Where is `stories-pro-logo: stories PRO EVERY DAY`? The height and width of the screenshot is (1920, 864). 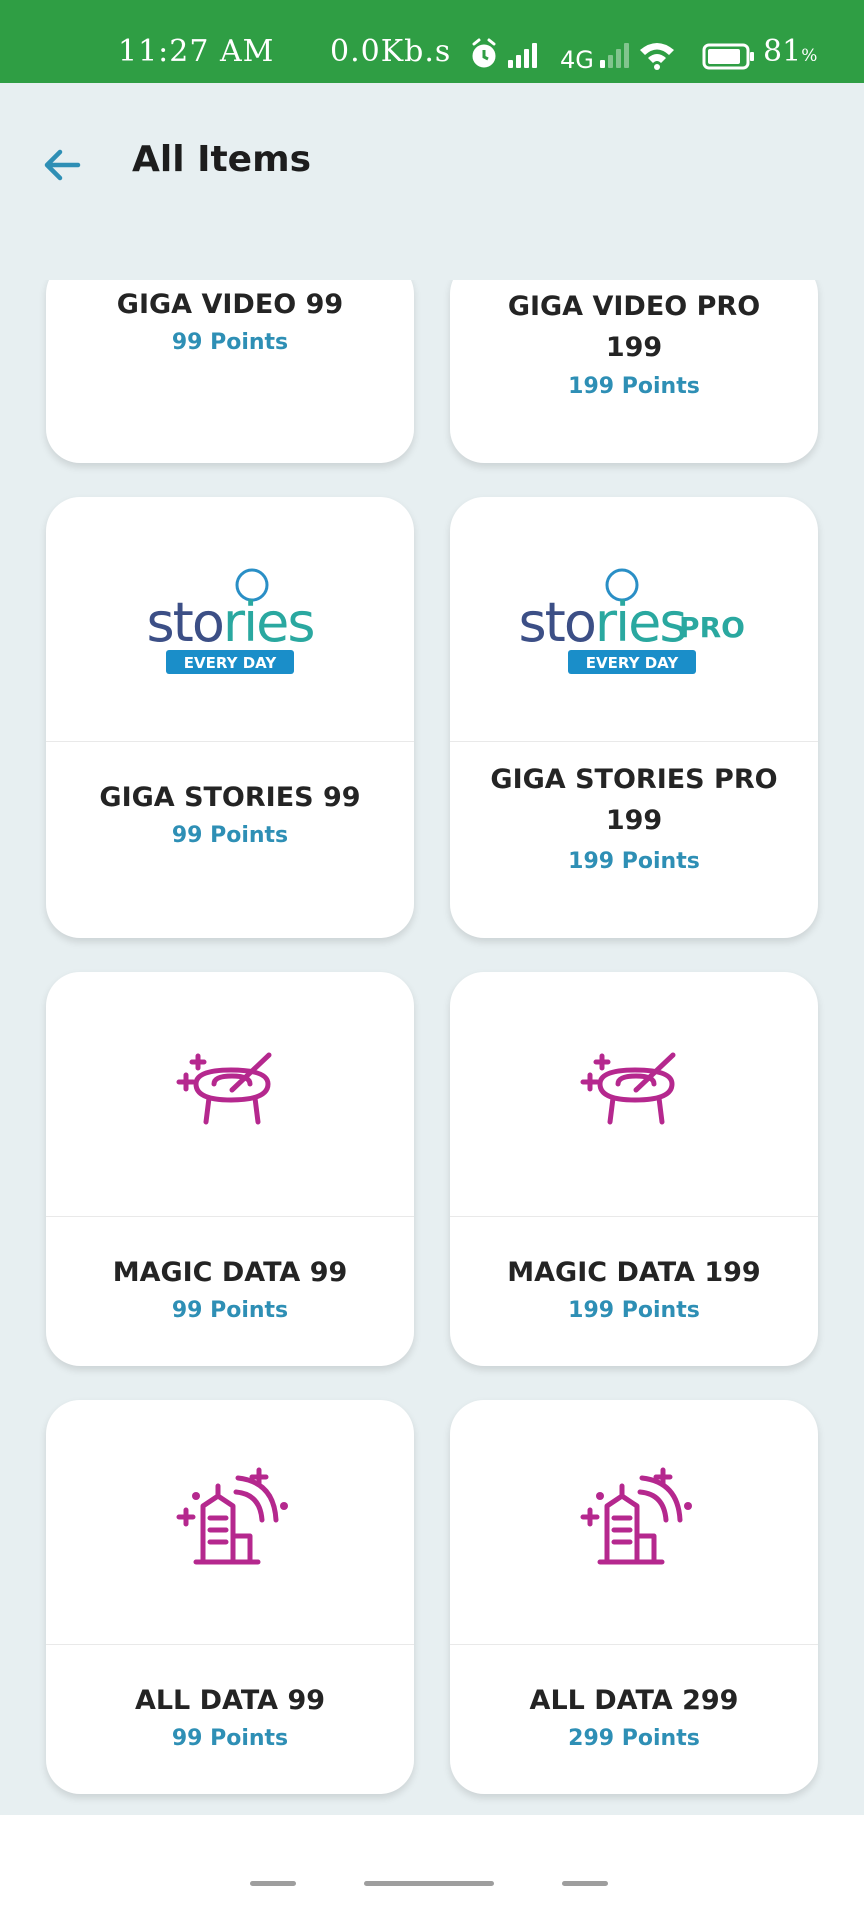
stories-pro-logo: stories PRO EVERY DAY is located at coordinates (632, 621).